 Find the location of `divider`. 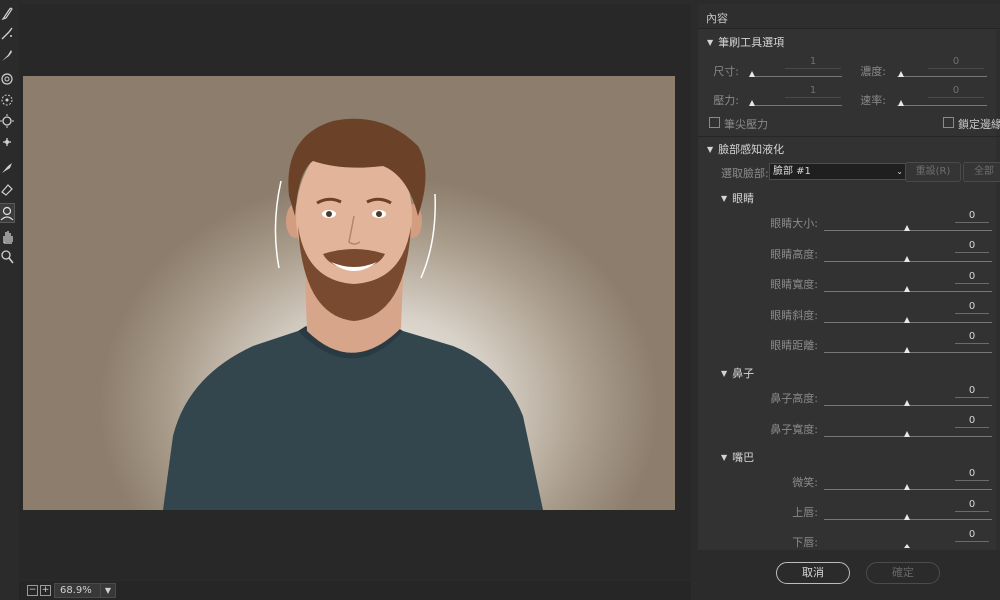

divider is located at coordinates (849, 136).